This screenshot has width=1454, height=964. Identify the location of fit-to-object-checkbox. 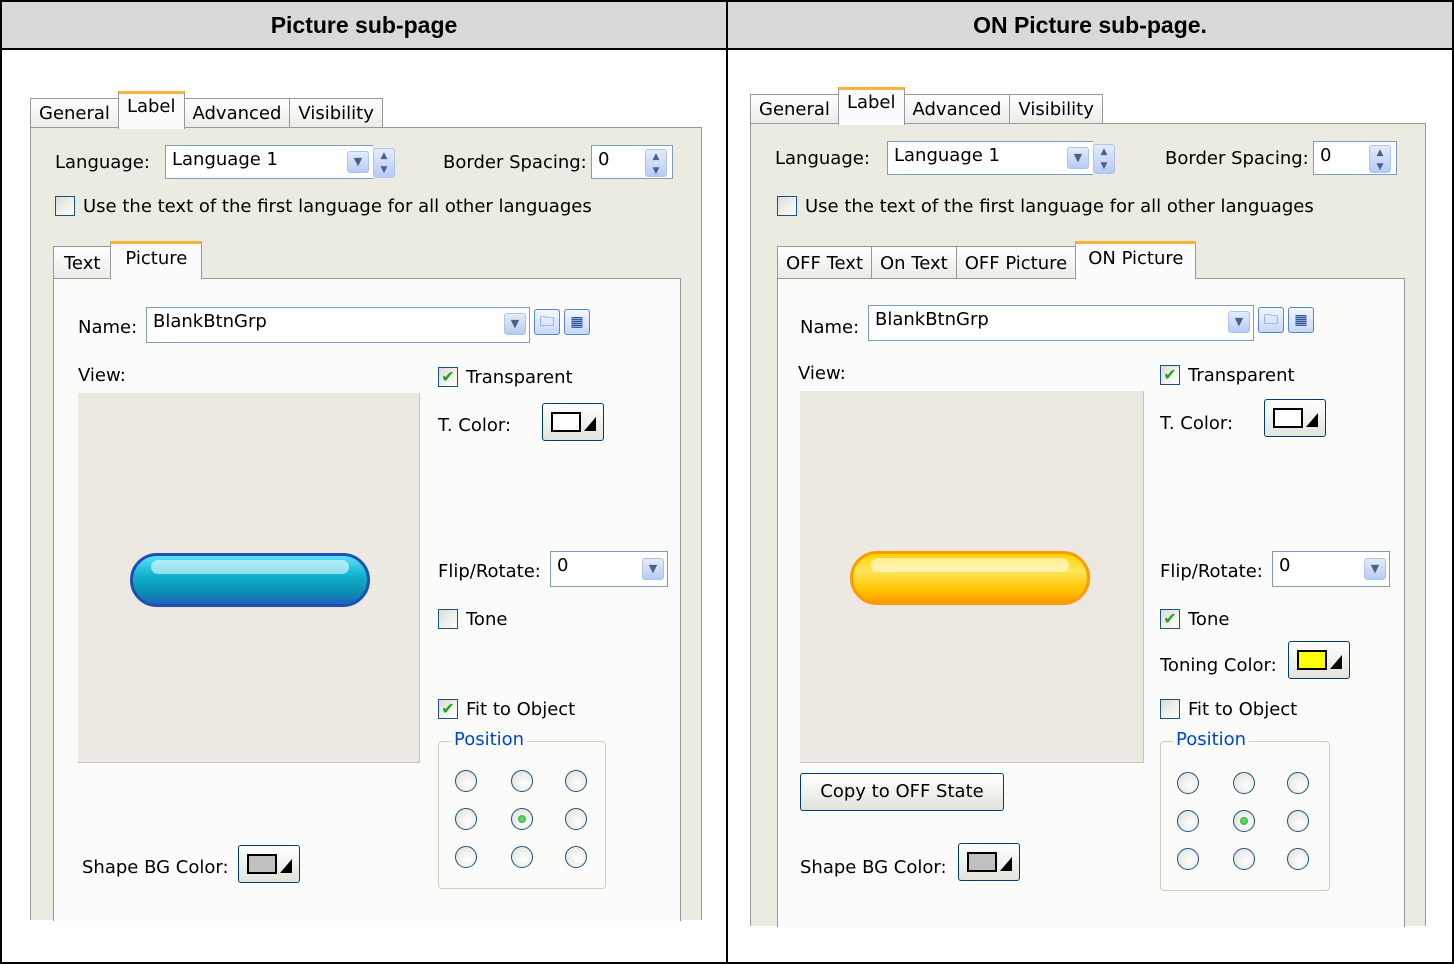
(1170, 709).